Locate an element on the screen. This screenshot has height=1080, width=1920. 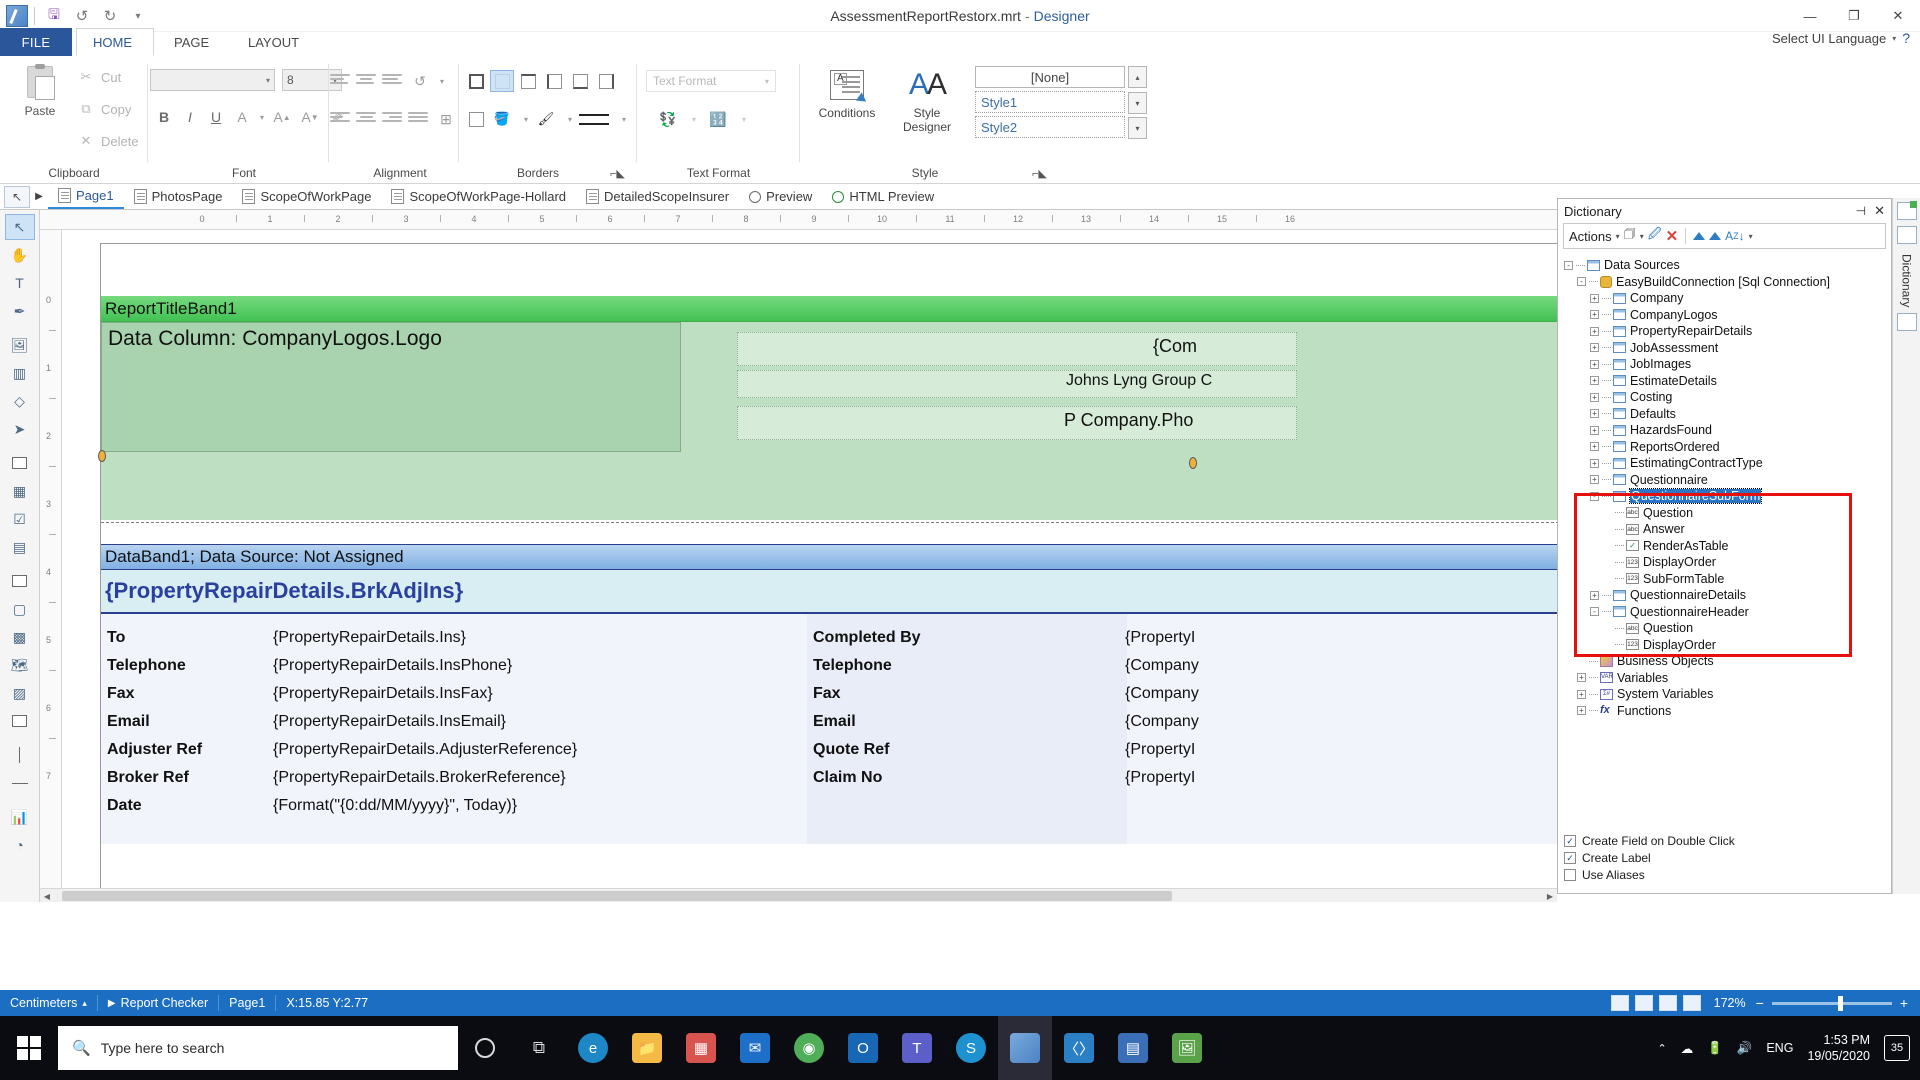
tree-node: - Data Sources is located at coordinates (1724, 265).